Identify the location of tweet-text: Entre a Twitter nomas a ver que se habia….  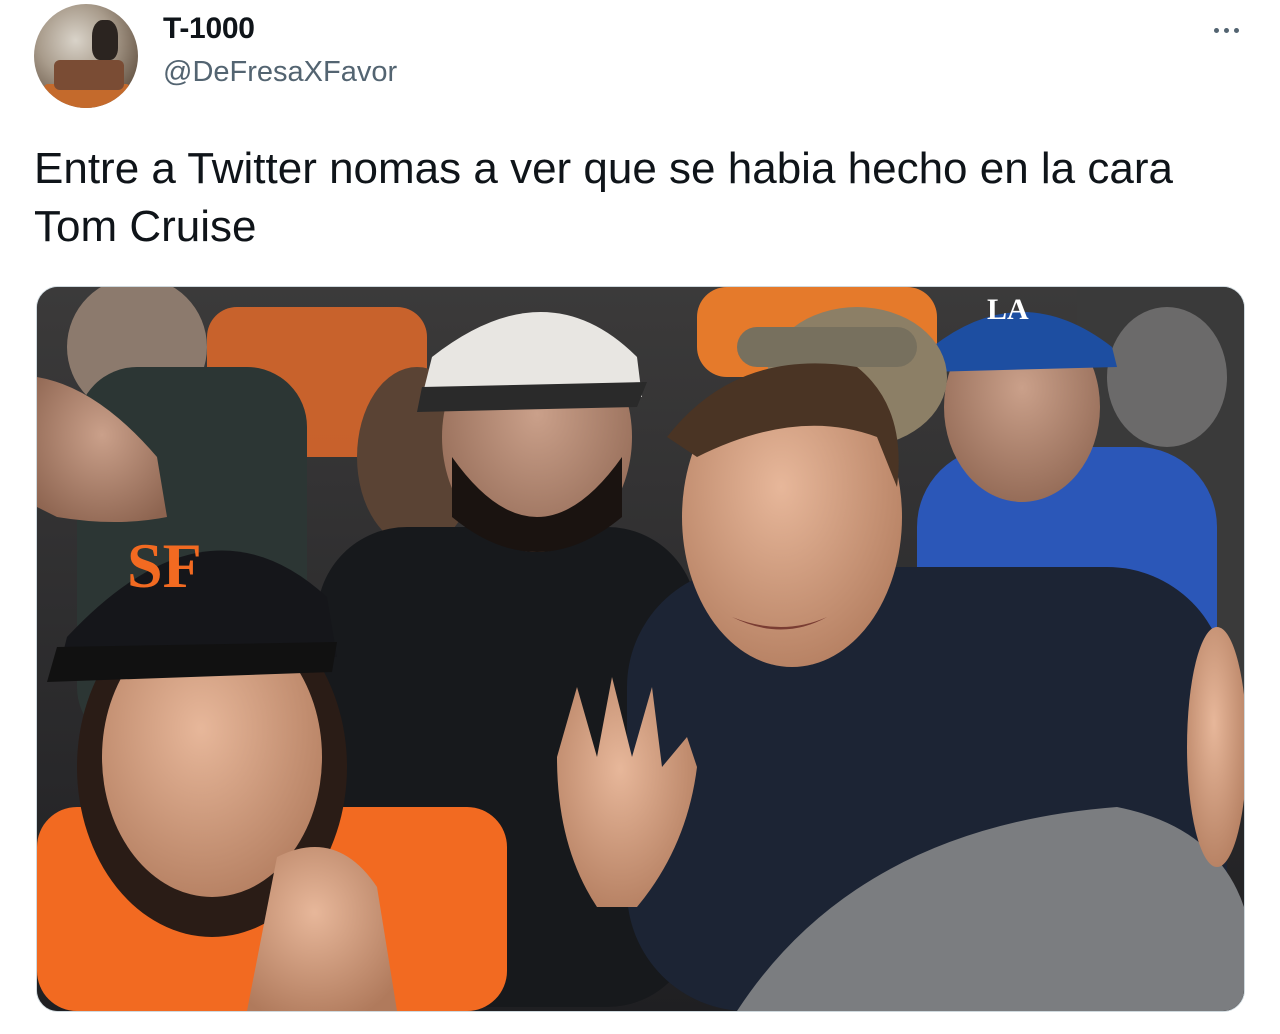
(603, 197).